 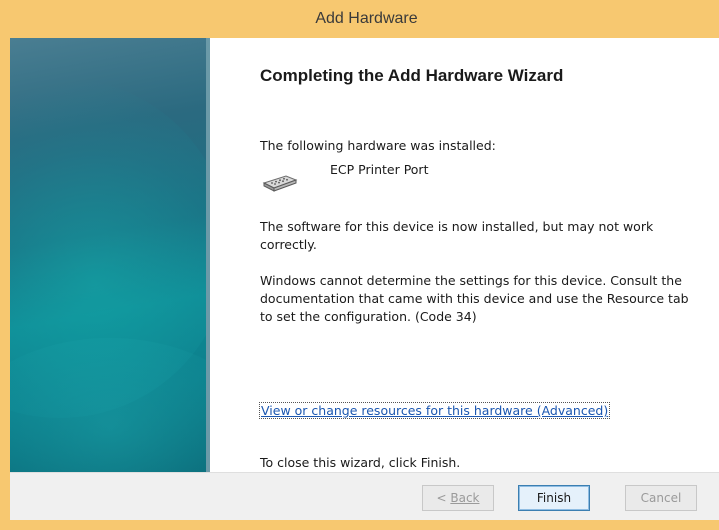 I want to click on banner-divider, so click(x=208, y=255).